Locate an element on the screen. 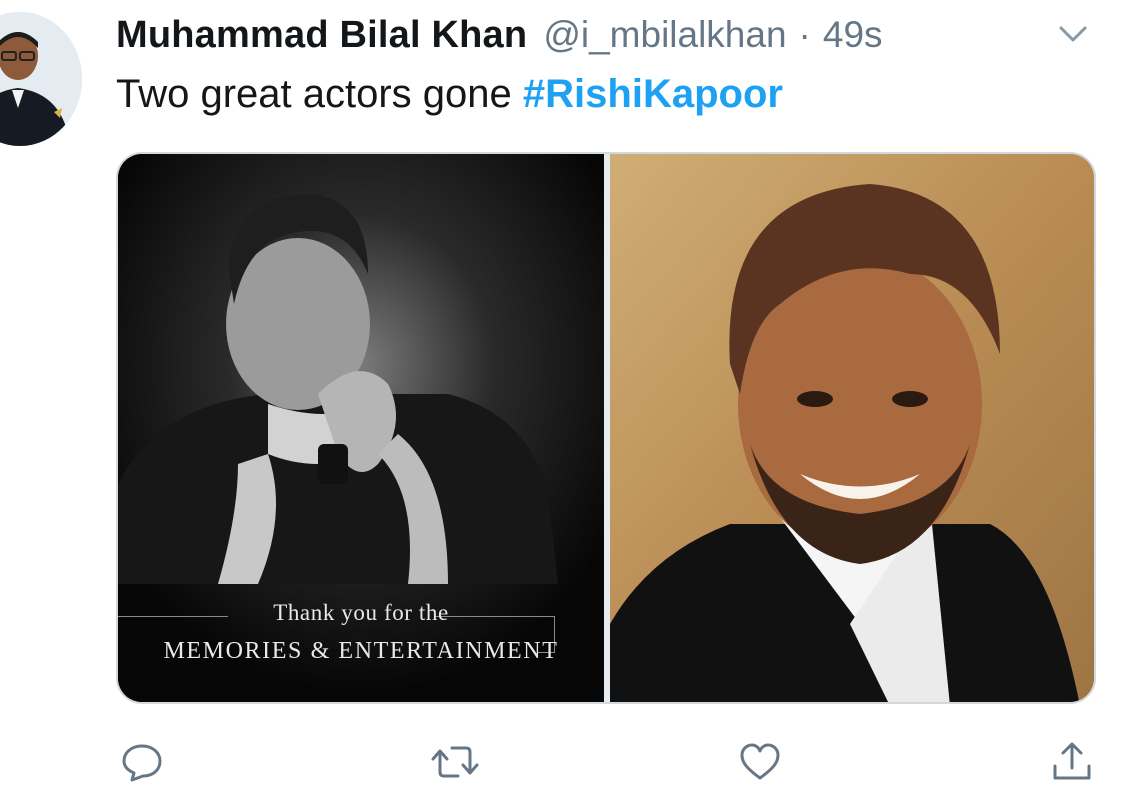 The width and height of the screenshot is (1135, 805). avatar is located at coordinates (41, 79).